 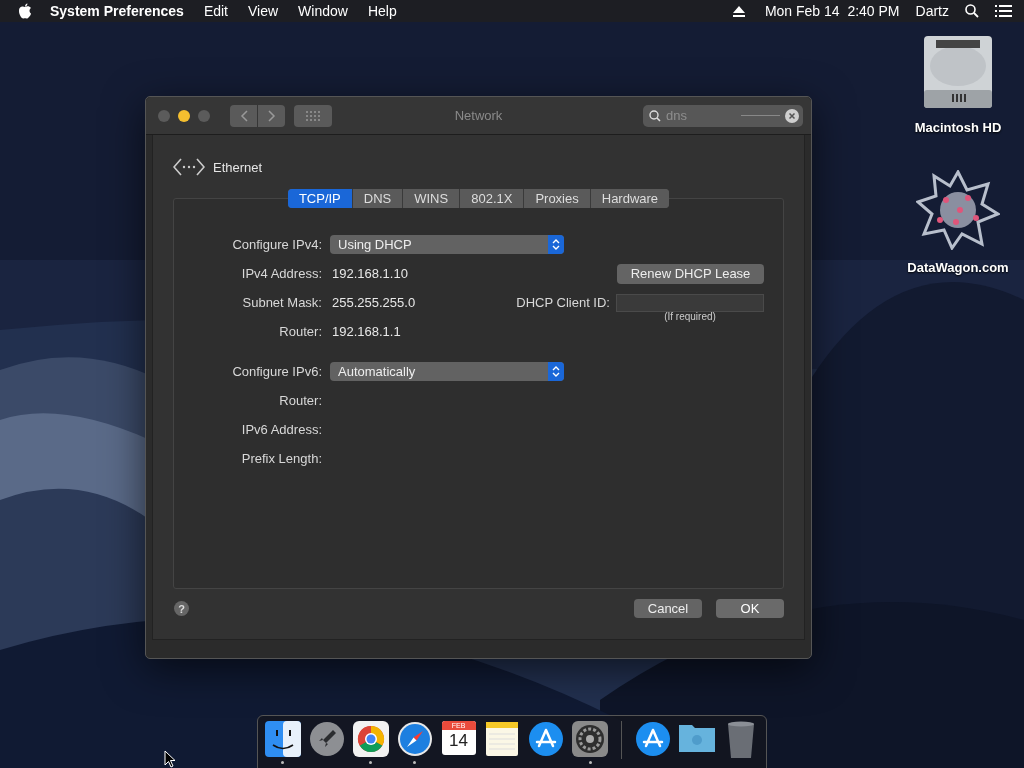 What do you see at coordinates (181, 608) in the screenshot?
I see `help-button: ?` at bounding box center [181, 608].